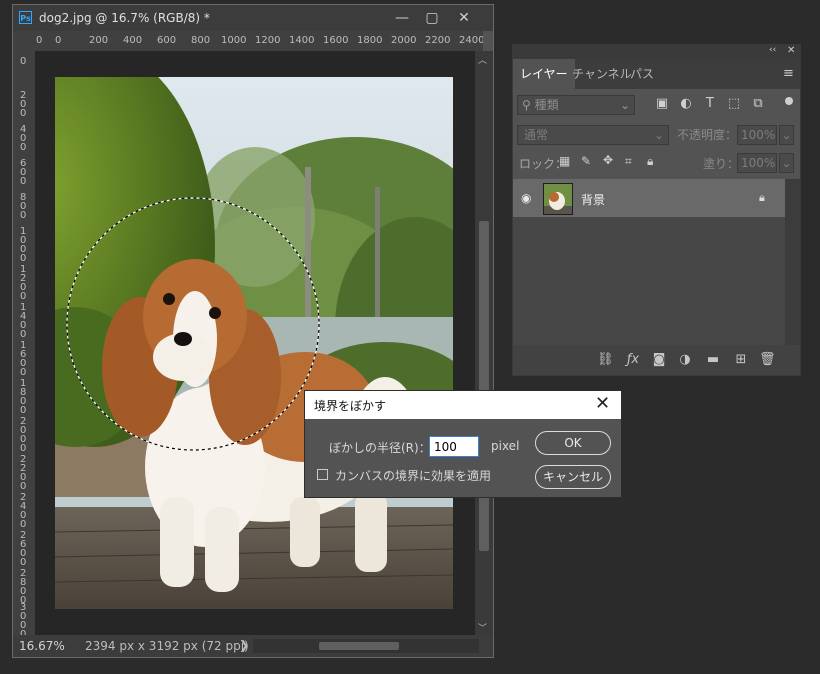  I want to click on ruler-tick-label: 1400, so click(302, 40).